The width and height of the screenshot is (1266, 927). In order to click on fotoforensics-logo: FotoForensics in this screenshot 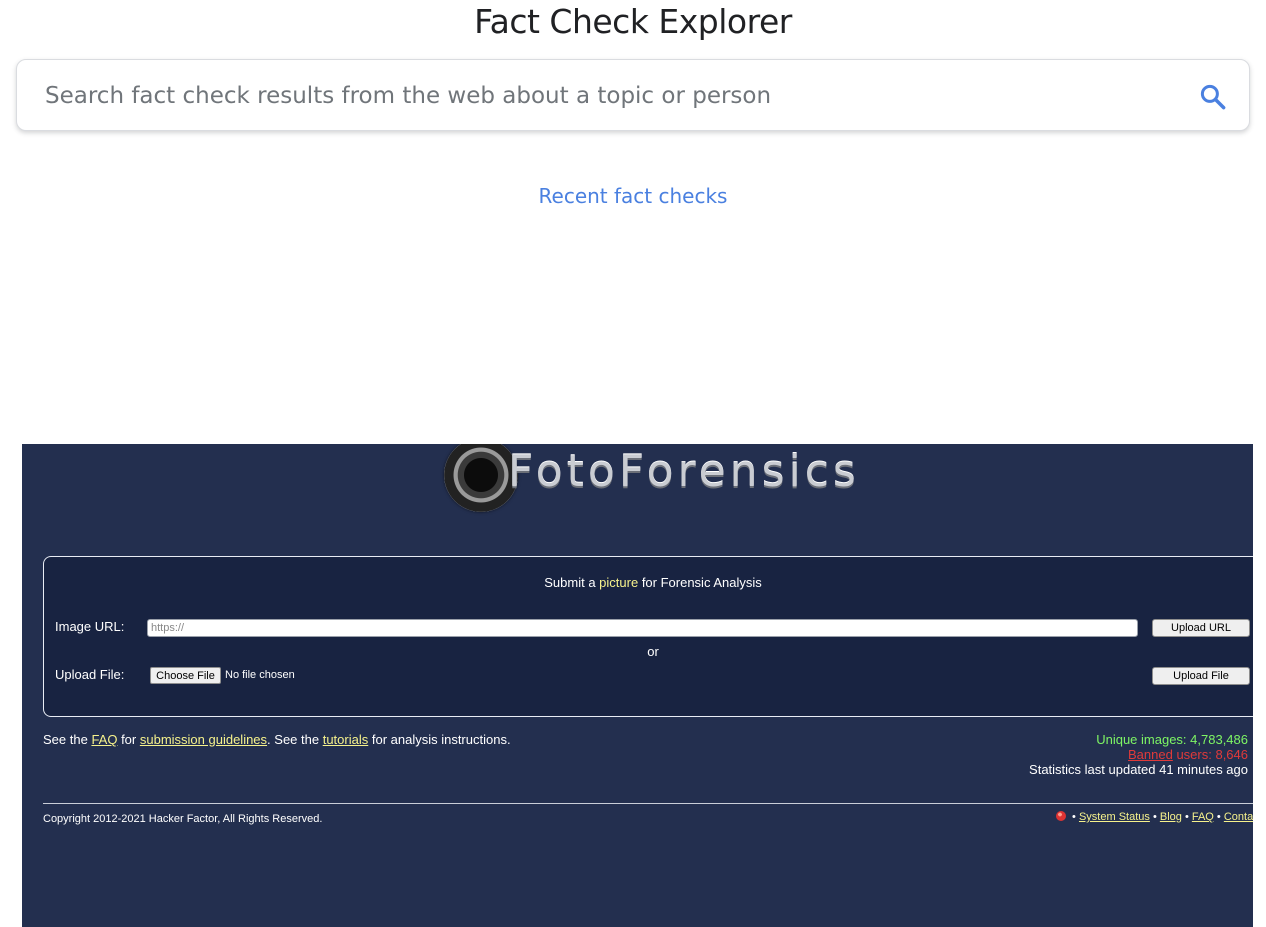, I will do `click(652, 482)`.